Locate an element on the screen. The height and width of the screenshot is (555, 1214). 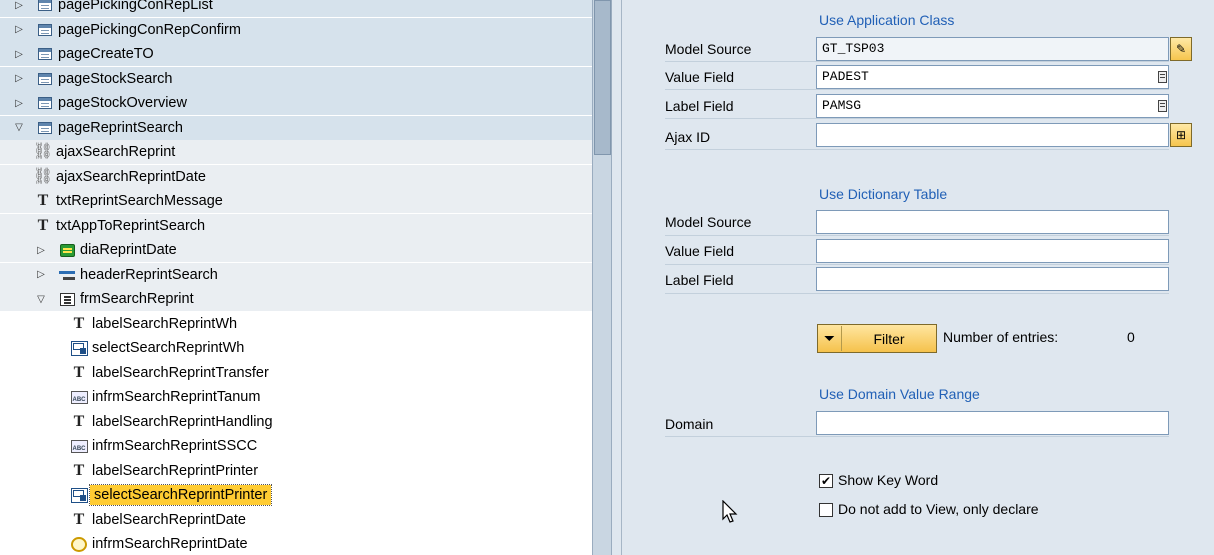
tree-node: ▷ pageCreateTO is located at coordinates (296, 54).